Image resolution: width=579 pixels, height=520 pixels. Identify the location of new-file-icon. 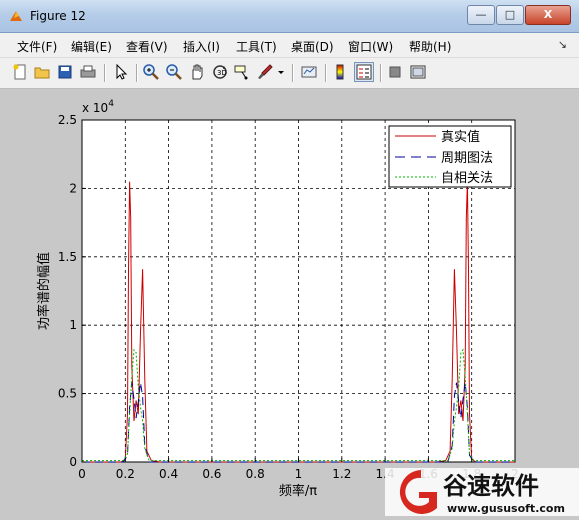
(20, 72).